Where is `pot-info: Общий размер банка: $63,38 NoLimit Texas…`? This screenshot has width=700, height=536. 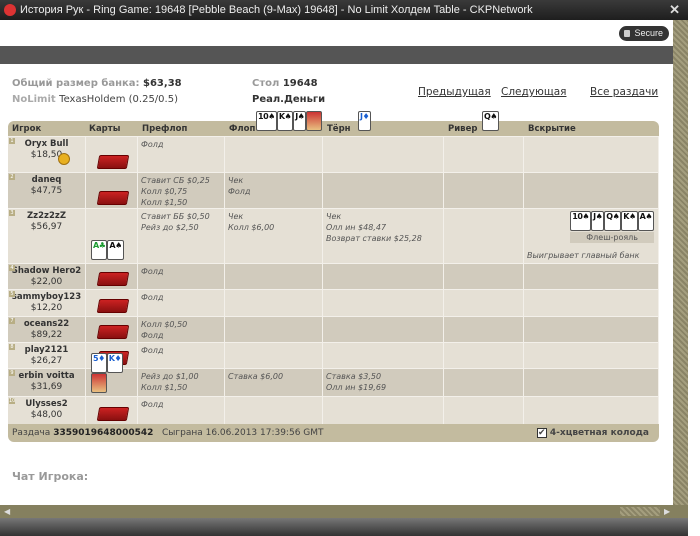
pot-info: Общий размер банка: $63,38 NoLimit Texas… is located at coordinates (97, 92).